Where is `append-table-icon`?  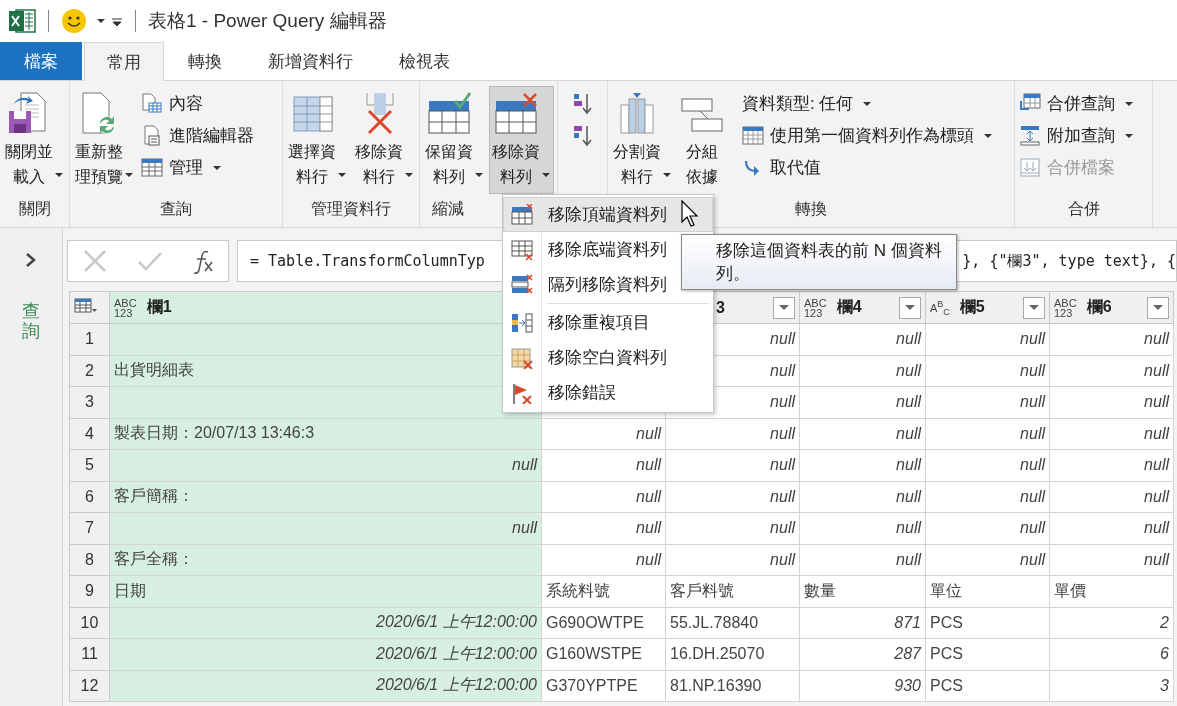
append-table-icon is located at coordinates (1030, 135).